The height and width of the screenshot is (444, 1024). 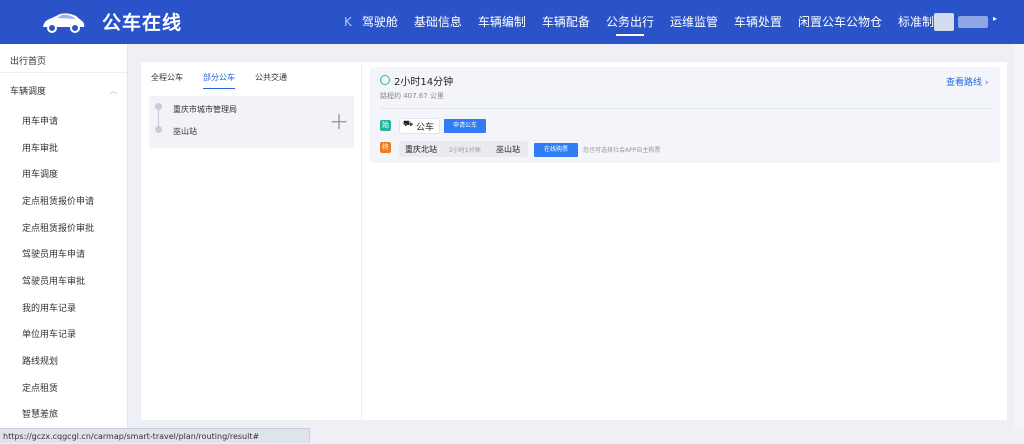 What do you see at coordinates (113, 91) in the screenshot?
I see `chevron-up-icon: ︿` at bounding box center [113, 91].